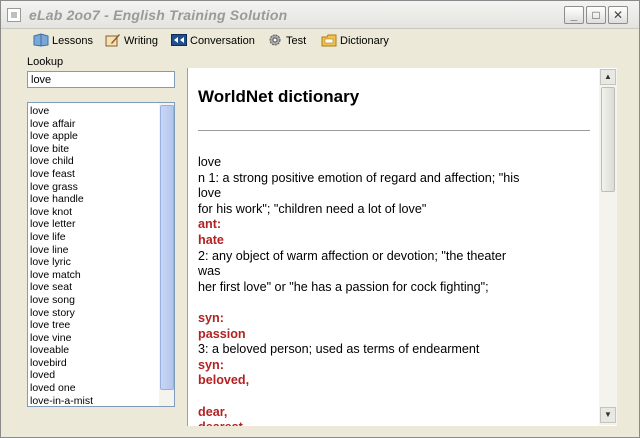 This screenshot has height=438, width=640. I want to click on minimize-button: _, so click(574, 15).